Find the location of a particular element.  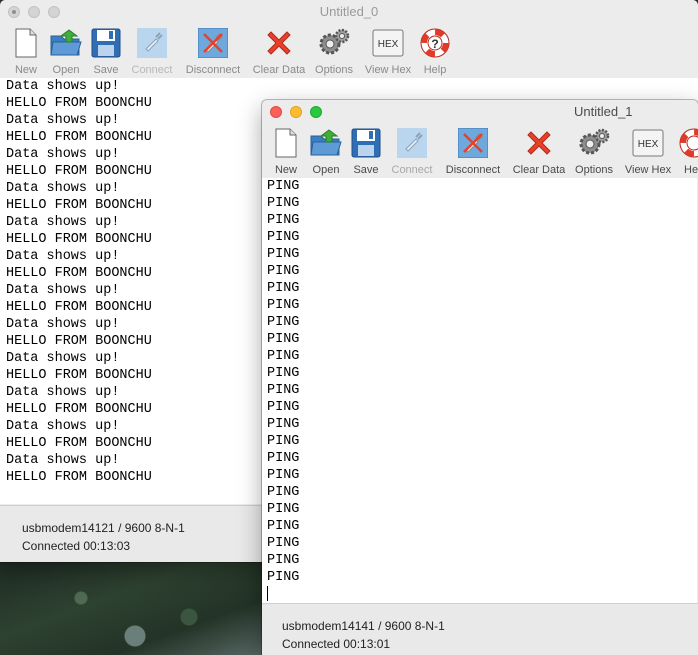

window-title: Untitled_0 is located at coordinates (349, 11).